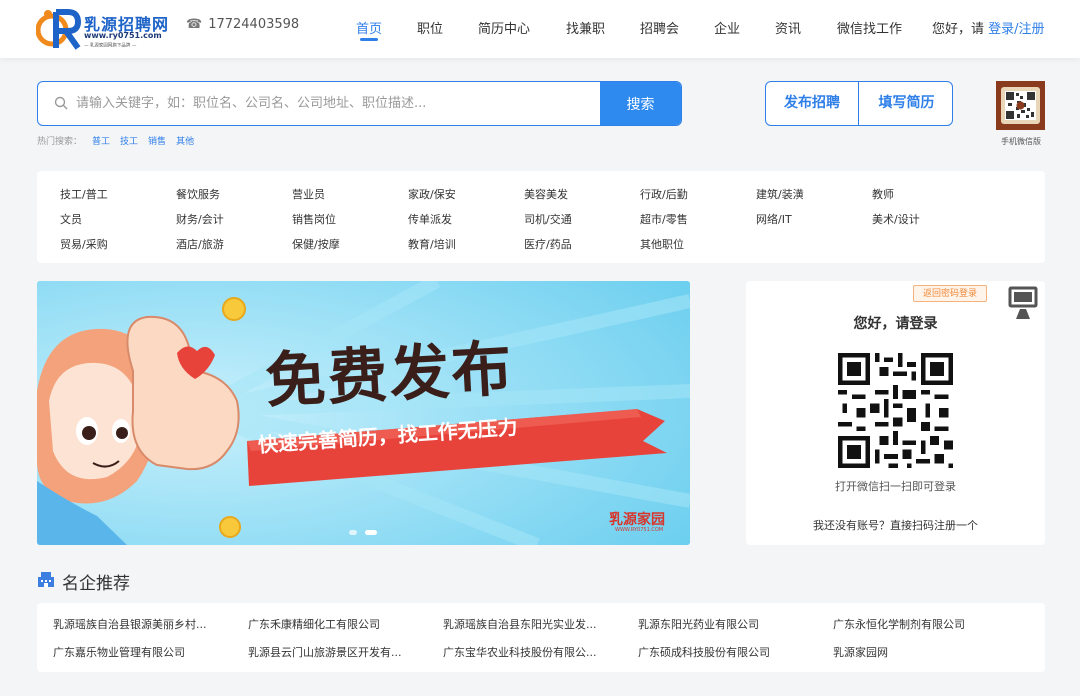 The width and height of the screenshot is (1080, 696). What do you see at coordinates (194, 24) in the screenshot?
I see `phone-icon: ☎` at bounding box center [194, 24].